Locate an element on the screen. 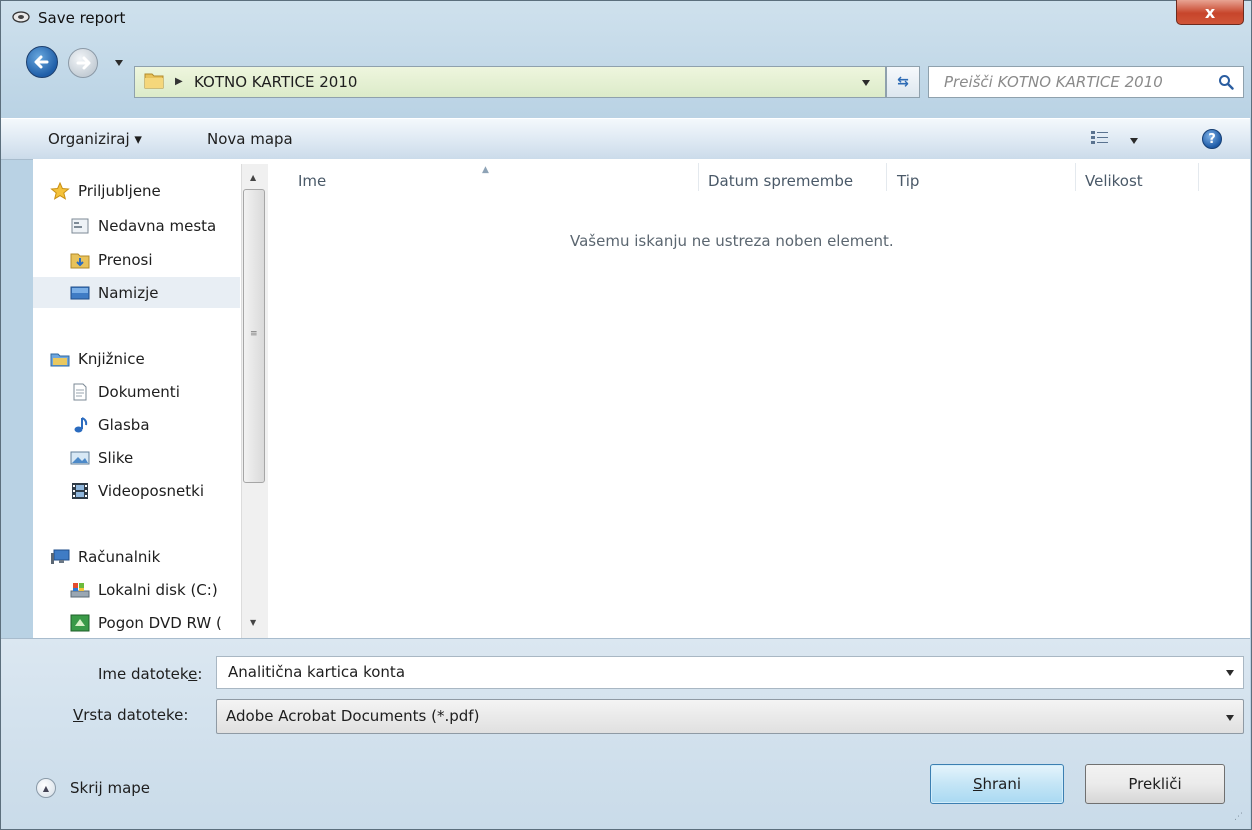 This screenshot has width=1252, height=830. save-accesskey: S is located at coordinates (977, 784).